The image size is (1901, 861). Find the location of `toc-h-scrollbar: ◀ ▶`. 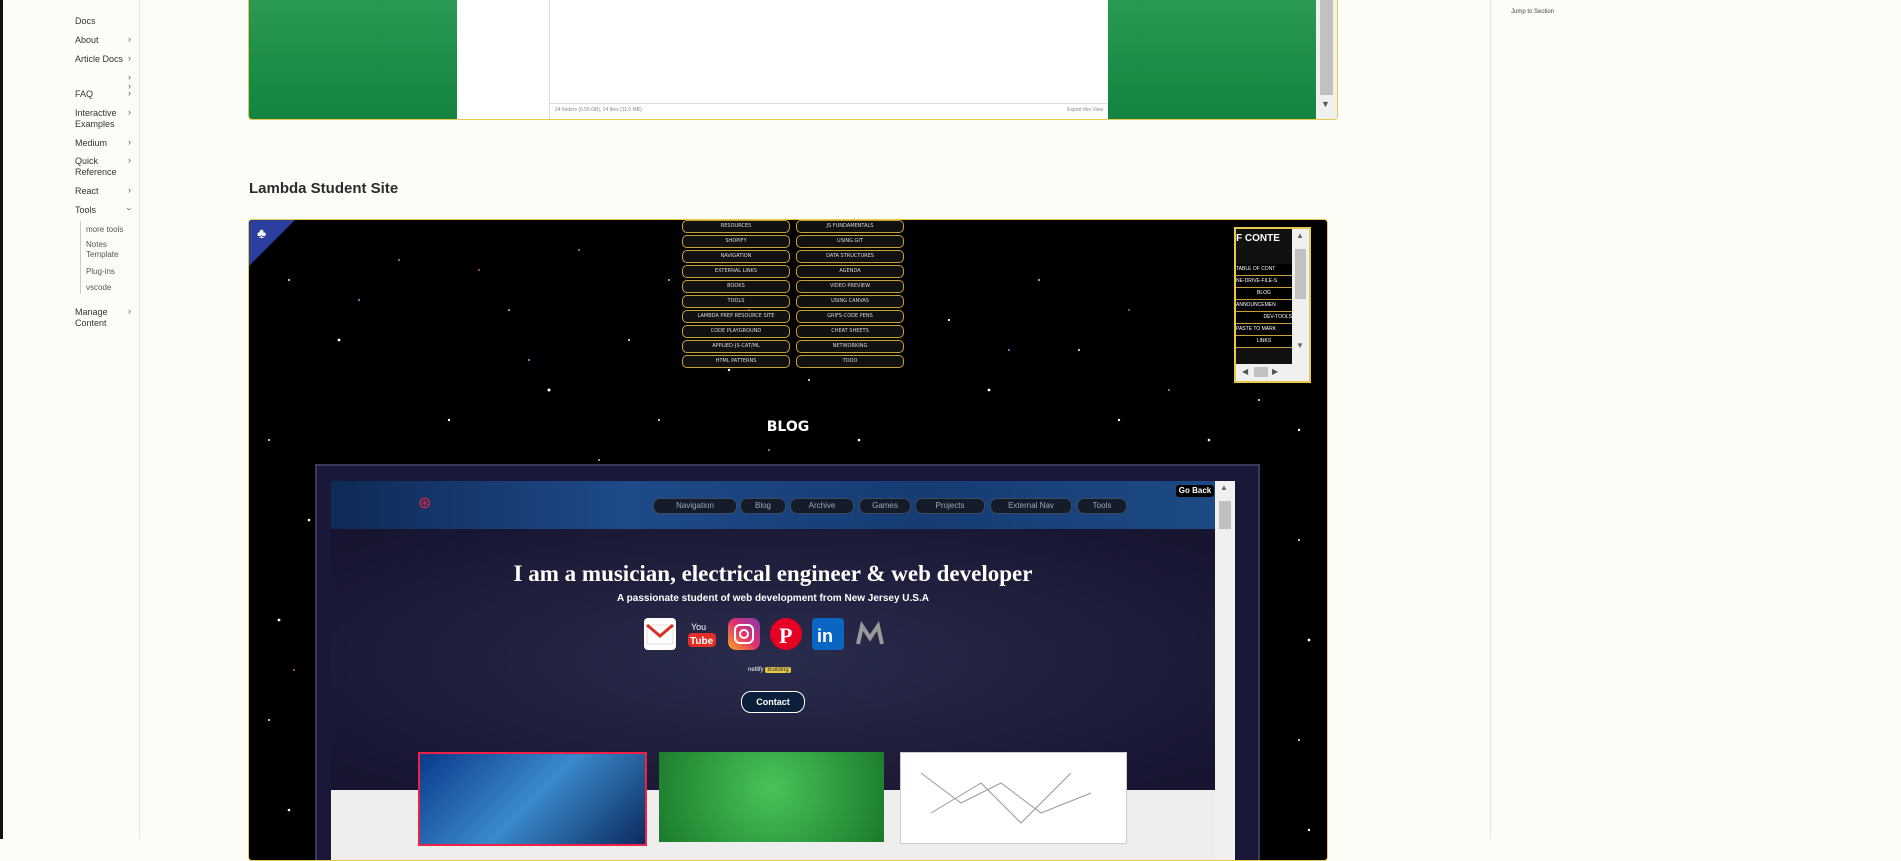

toc-h-scrollbar: ◀ ▶ is located at coordinates (1272, 372).